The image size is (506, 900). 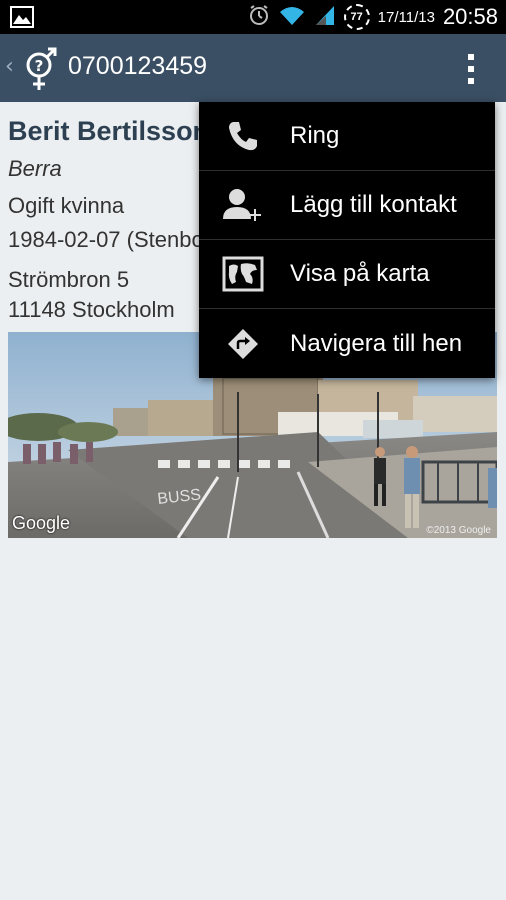 What do you see at coordinates (243, 136) in the screenshot?
I see `phone-icon` at bounding box center [243, 136].